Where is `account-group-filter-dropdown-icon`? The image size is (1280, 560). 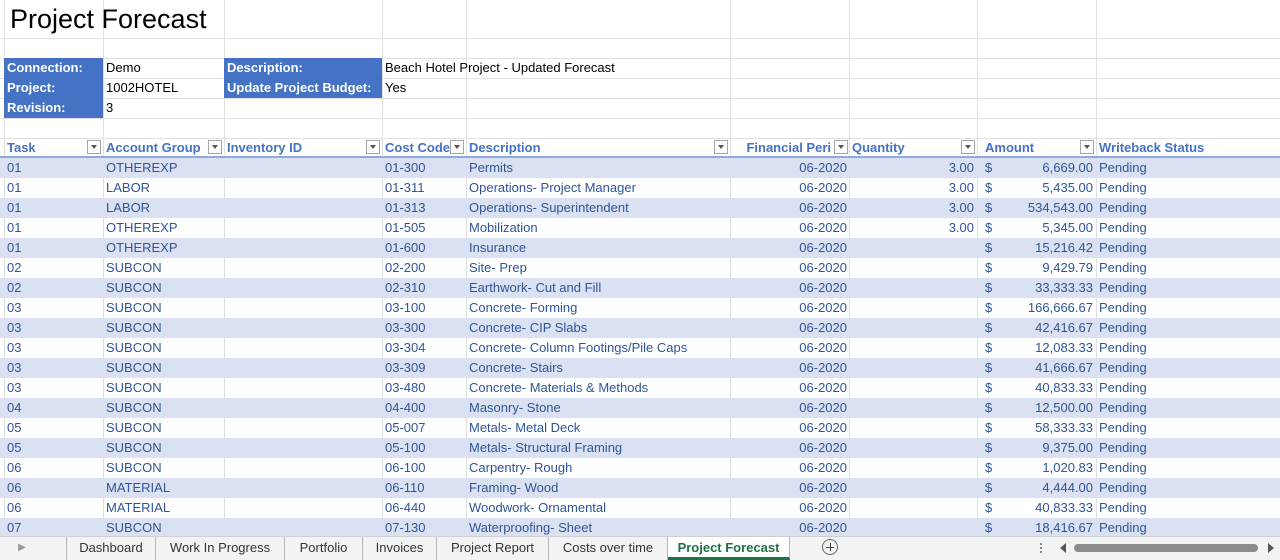 account-group-filter-dropdown-icon is located at coordinates (215, 147).